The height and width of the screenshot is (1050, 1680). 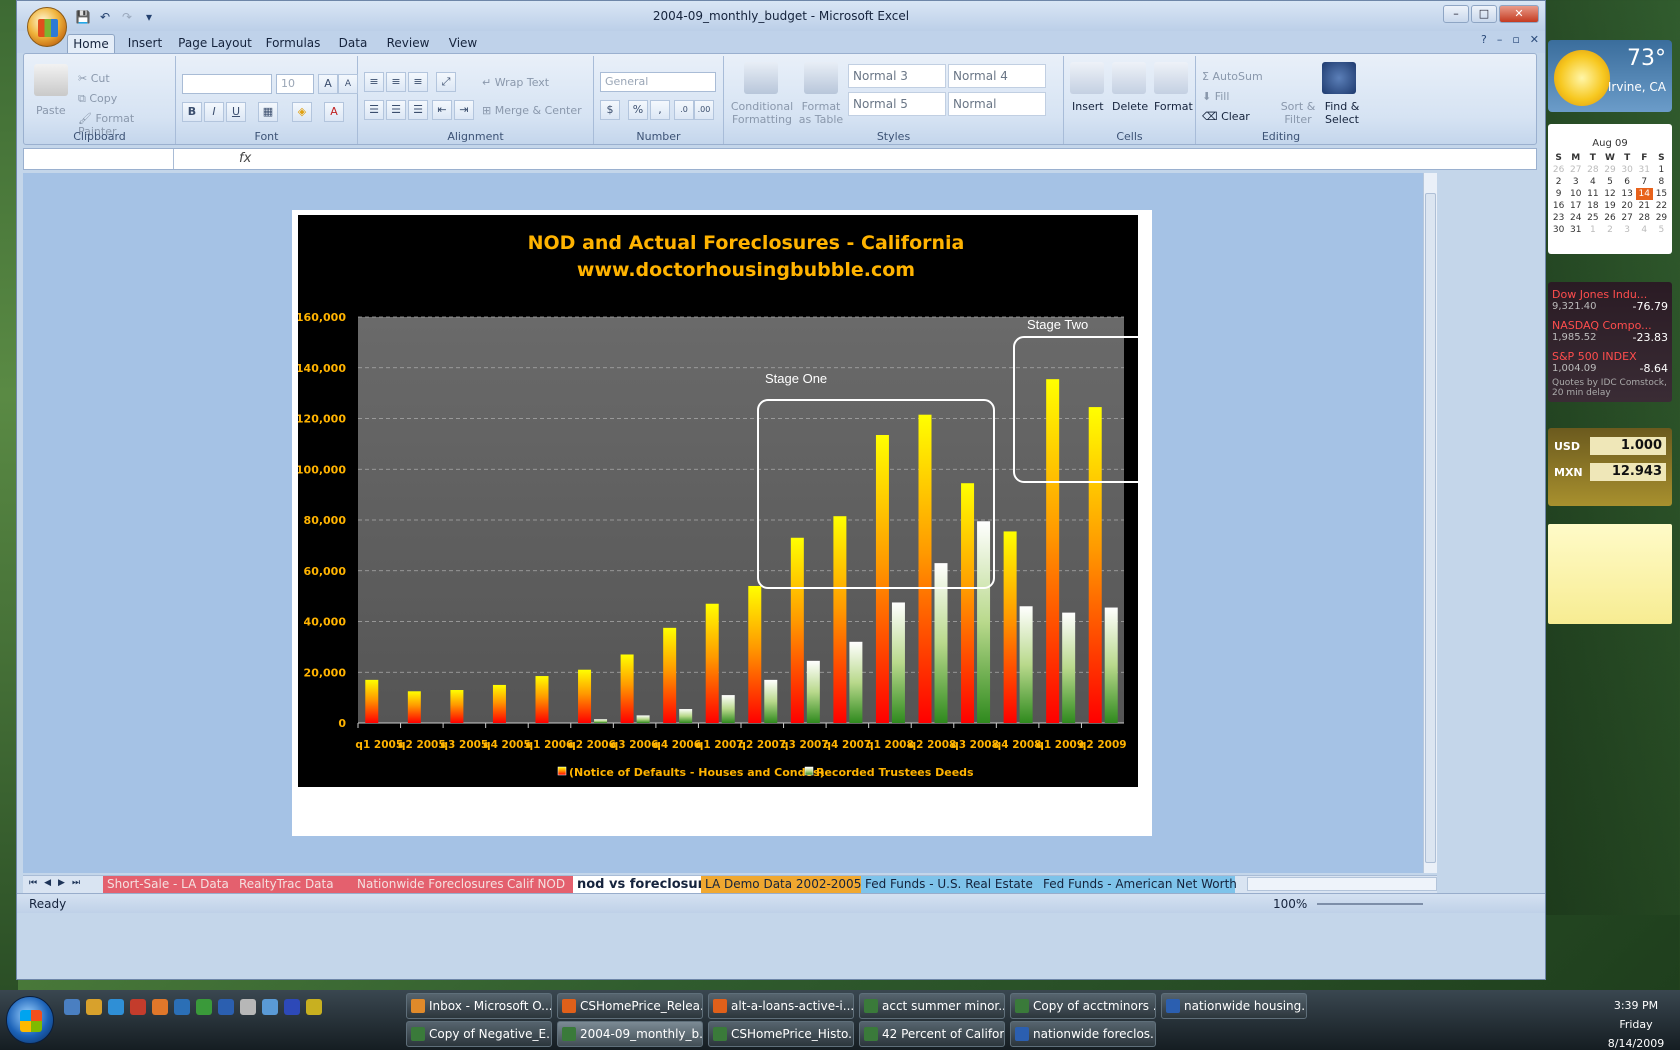 What do you see at coordinates (1558, 194) in the screenshot?
I see `calendar-day: 9` at bounding box center [1558, 194].